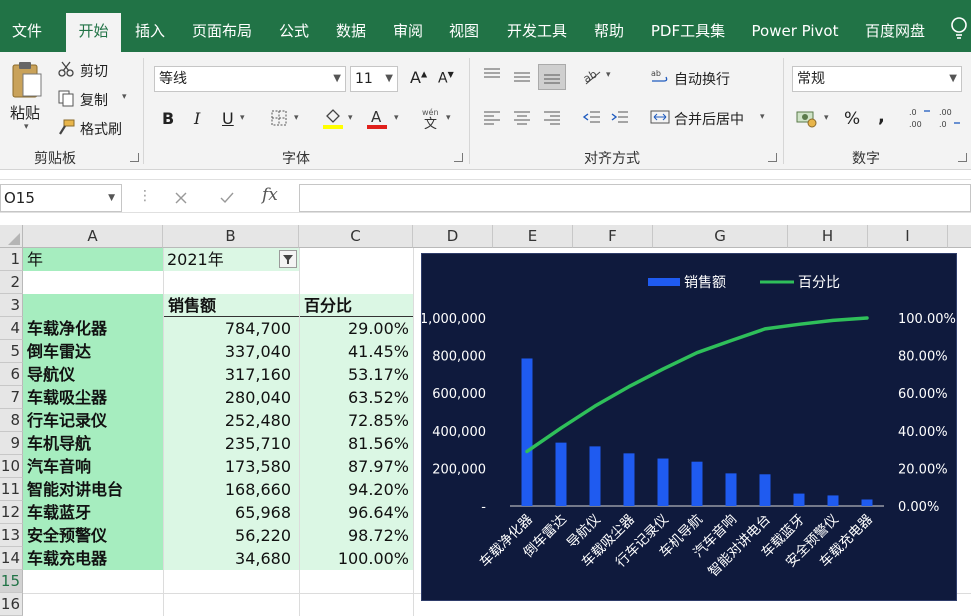 The image size is (971, 616). Describe the element at coordinates (231, 558) in the screenshot. I see `sales-value-cell: 34,680` at that location.